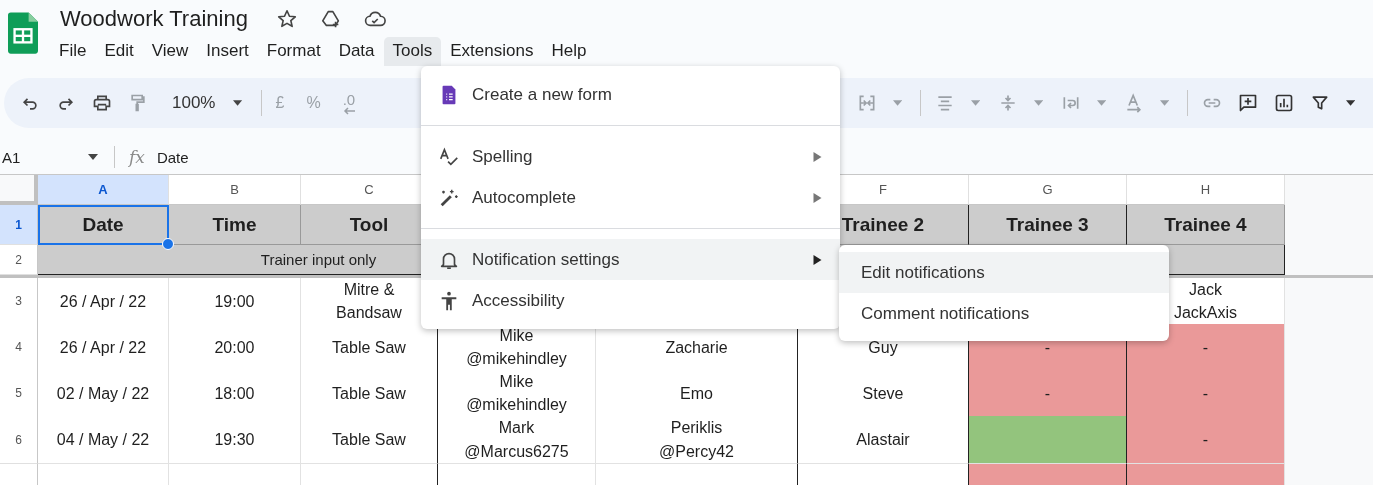  What do you see at coordinates (19, 260) in the screenshot?
I see `row-header: 2` at bounding box center [19, 260].